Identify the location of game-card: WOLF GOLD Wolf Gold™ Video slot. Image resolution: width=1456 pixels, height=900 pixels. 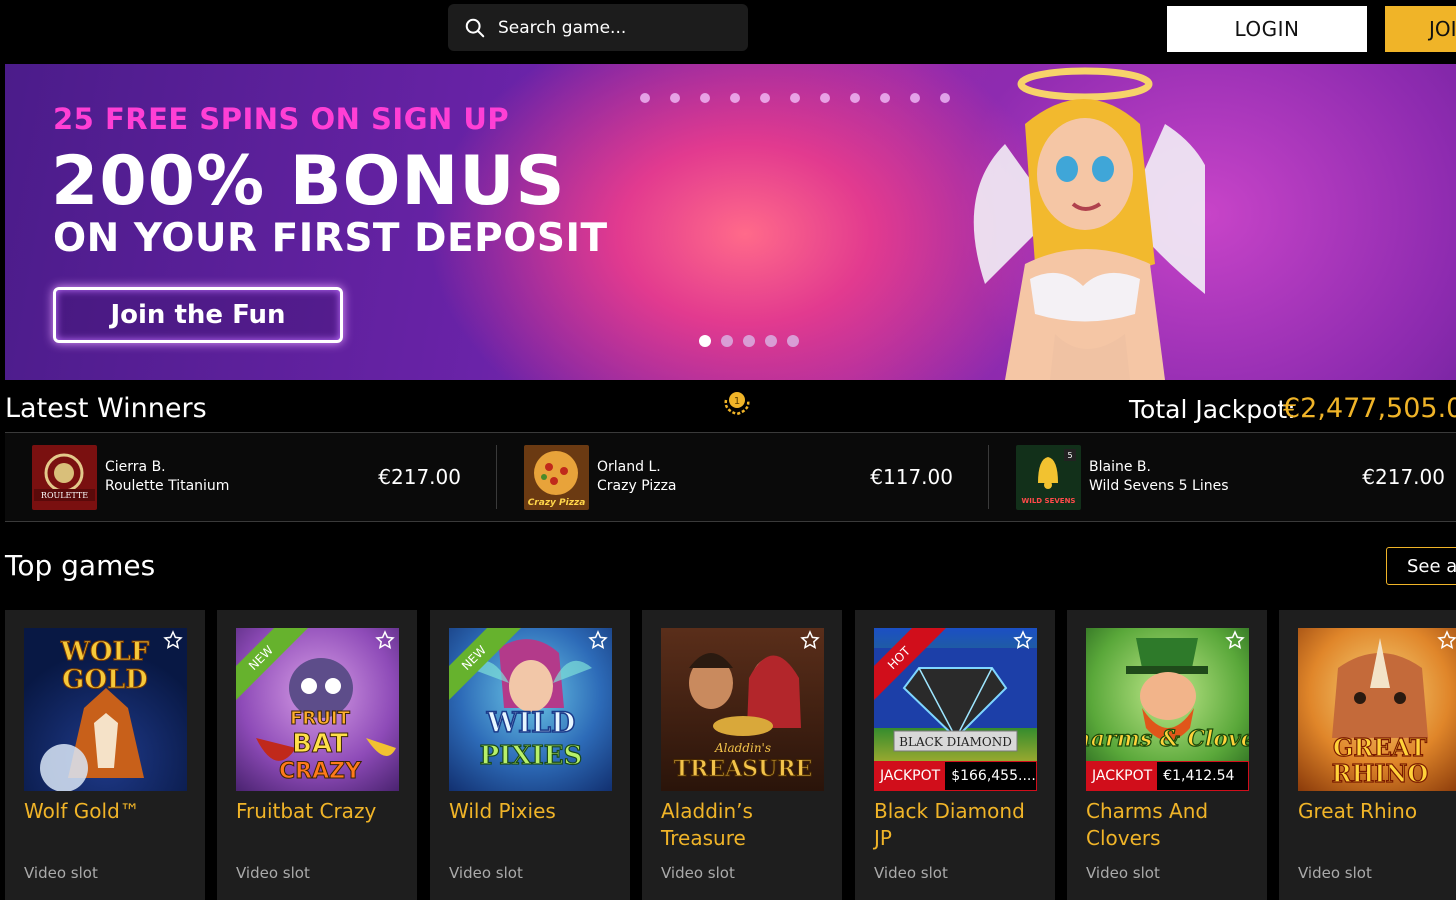
(105, 755).